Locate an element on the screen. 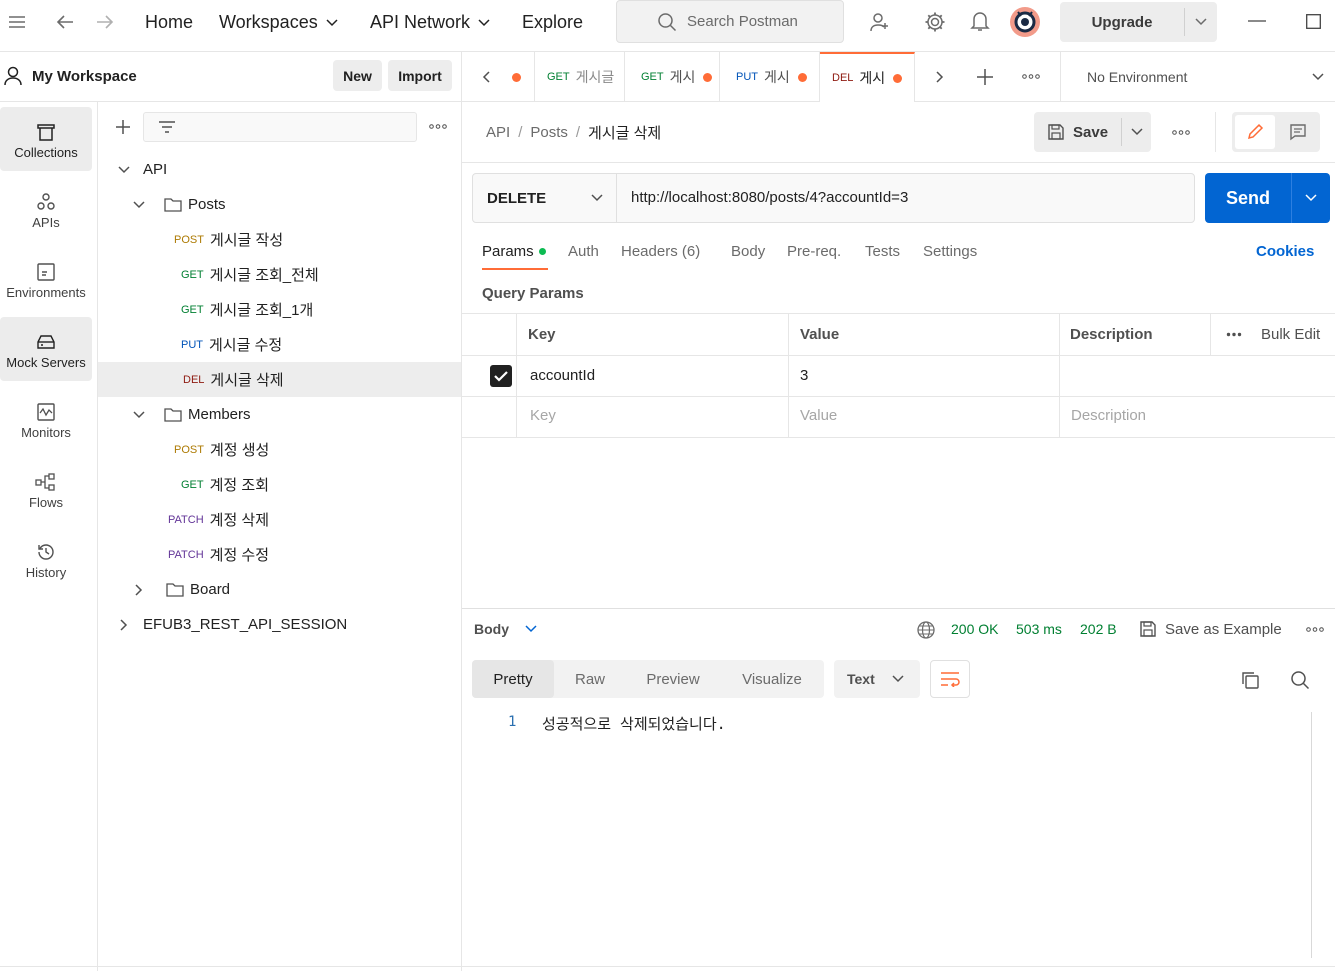 The image size is (1335, 971). environment-selector: No Environment is located at coordinates (1198, 77).